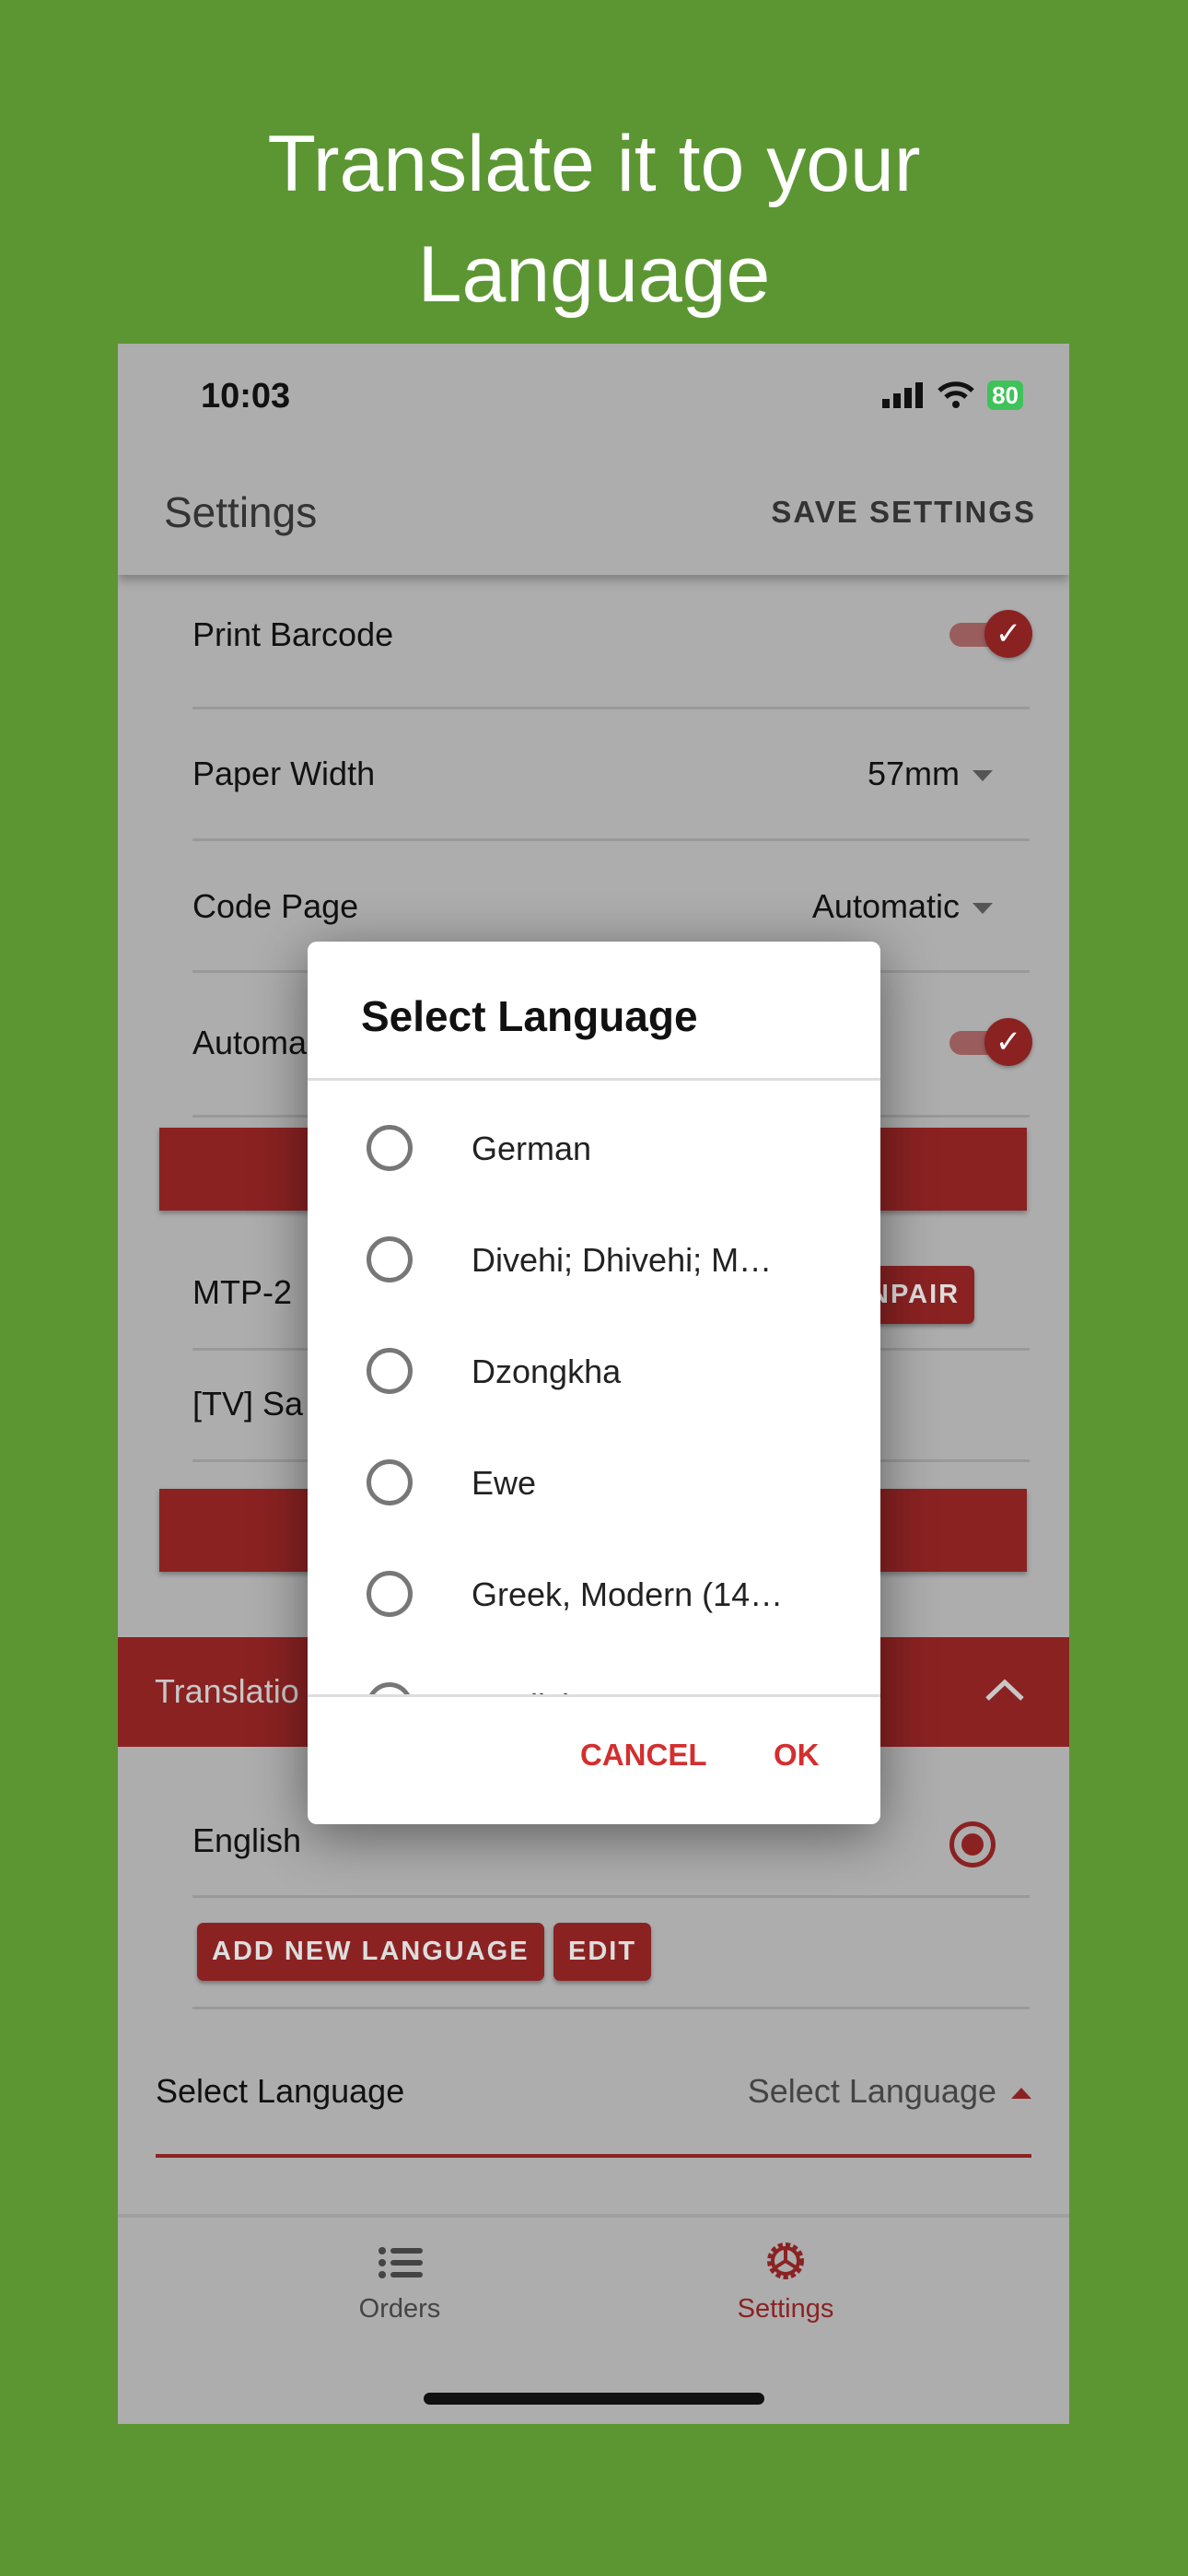  I want to click on row-label: Print Barcode, so click(293, 634).